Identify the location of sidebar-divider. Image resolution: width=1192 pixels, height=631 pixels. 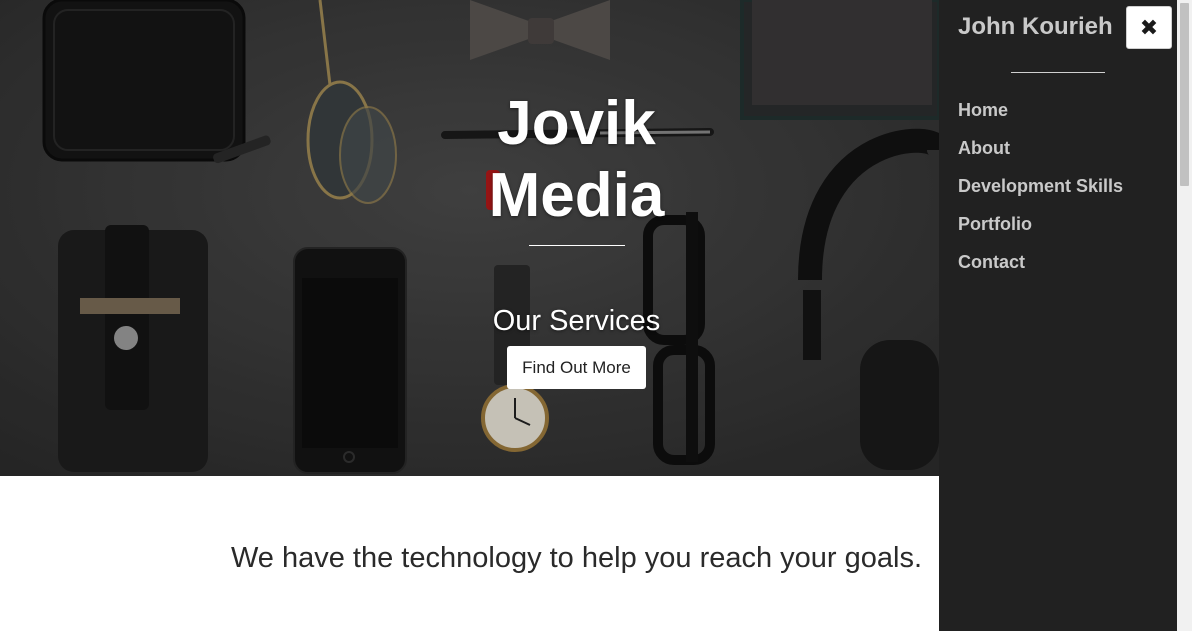
(1058, 72).